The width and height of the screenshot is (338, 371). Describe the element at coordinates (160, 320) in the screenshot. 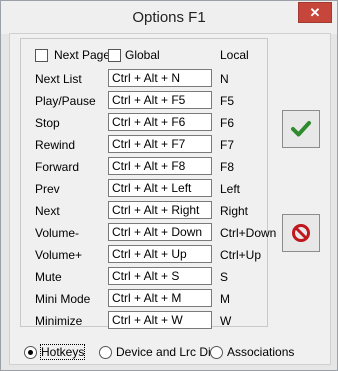

I see `hotkey-input-minimize: Ctrl + Alt + W` at that location.